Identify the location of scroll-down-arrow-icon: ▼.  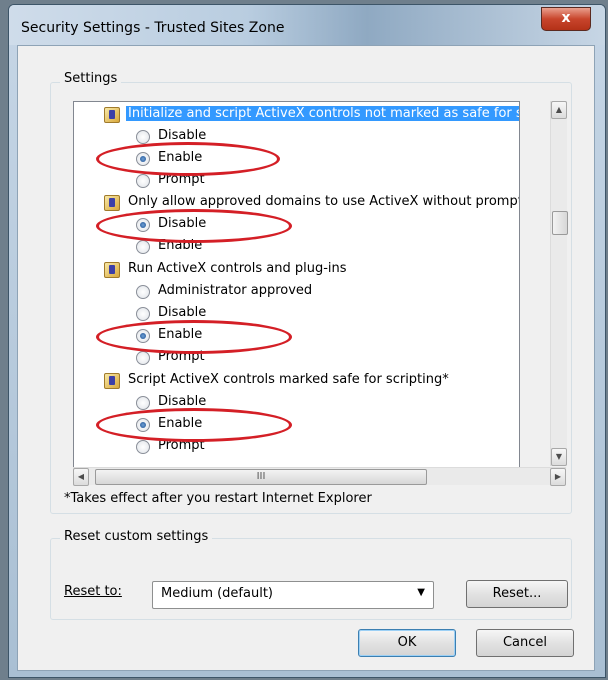
(559, 457).